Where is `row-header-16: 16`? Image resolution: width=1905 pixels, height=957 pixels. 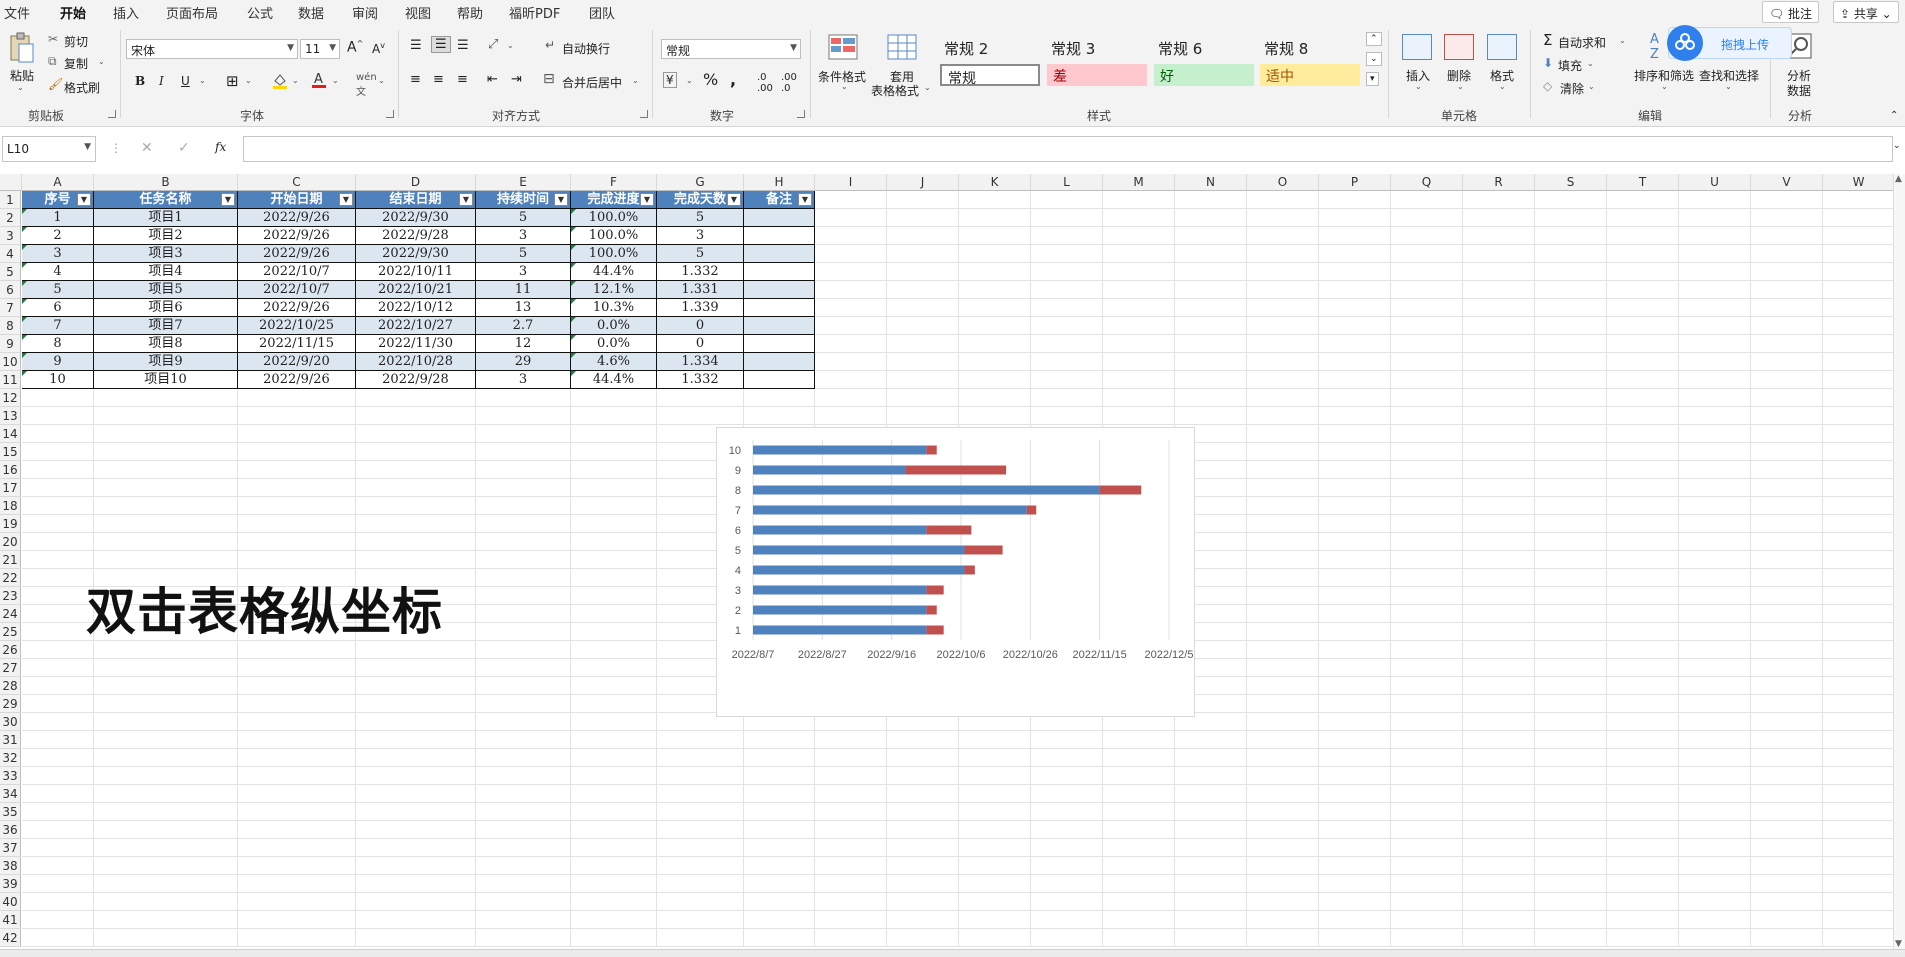
row-header-16: 16 is located at coordinates (10, 470).